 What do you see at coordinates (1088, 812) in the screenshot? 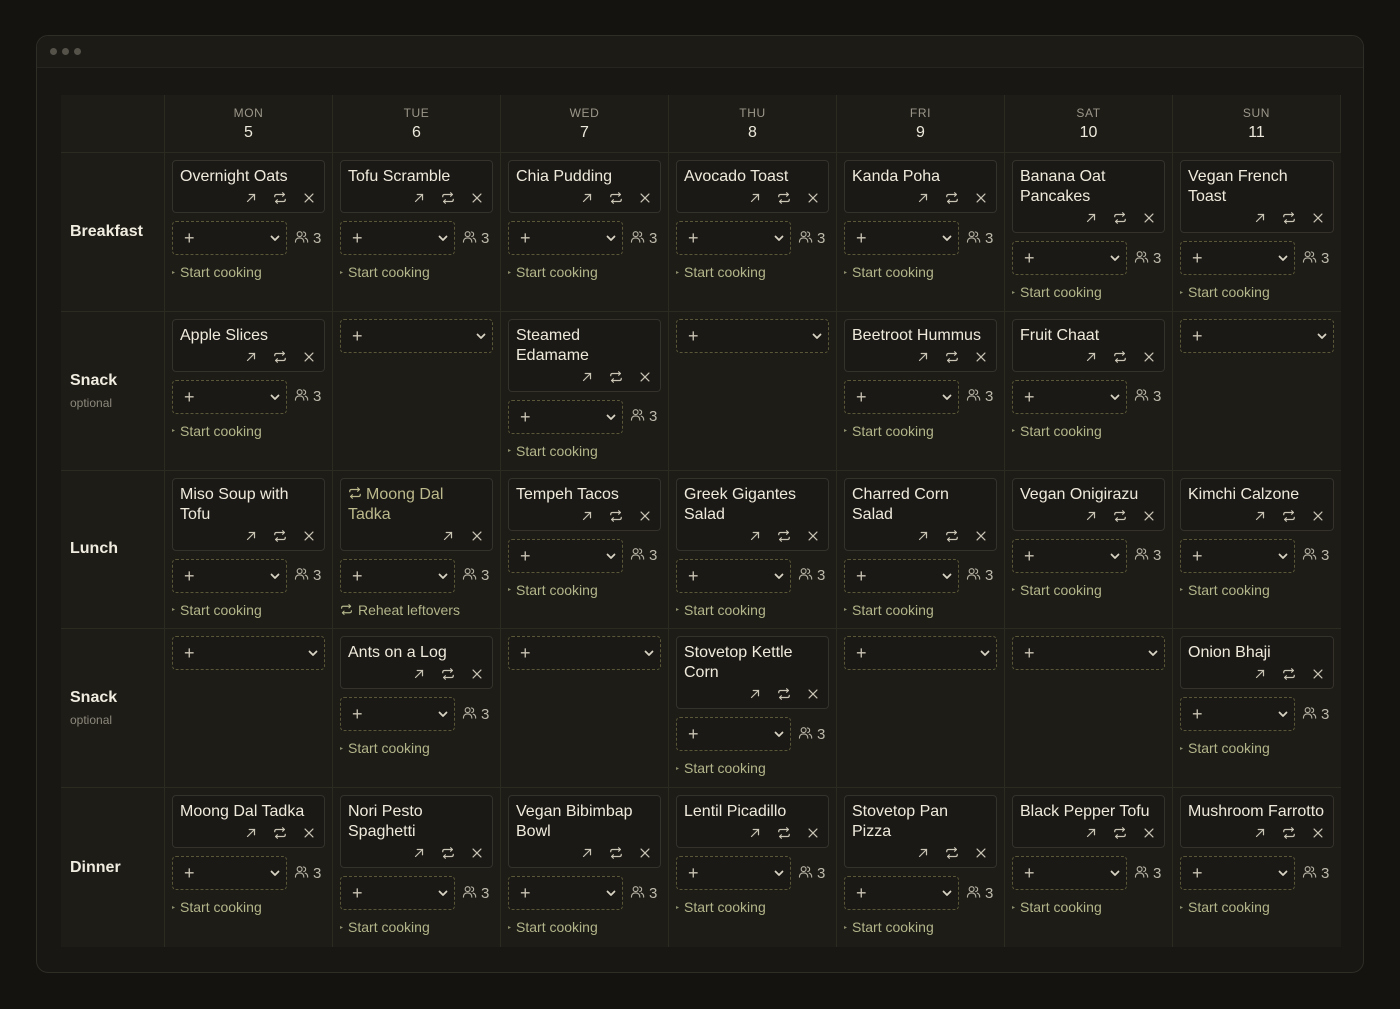
I see `recipe-title: Black Pepper Tofu` at bounding box center [1088, 812].